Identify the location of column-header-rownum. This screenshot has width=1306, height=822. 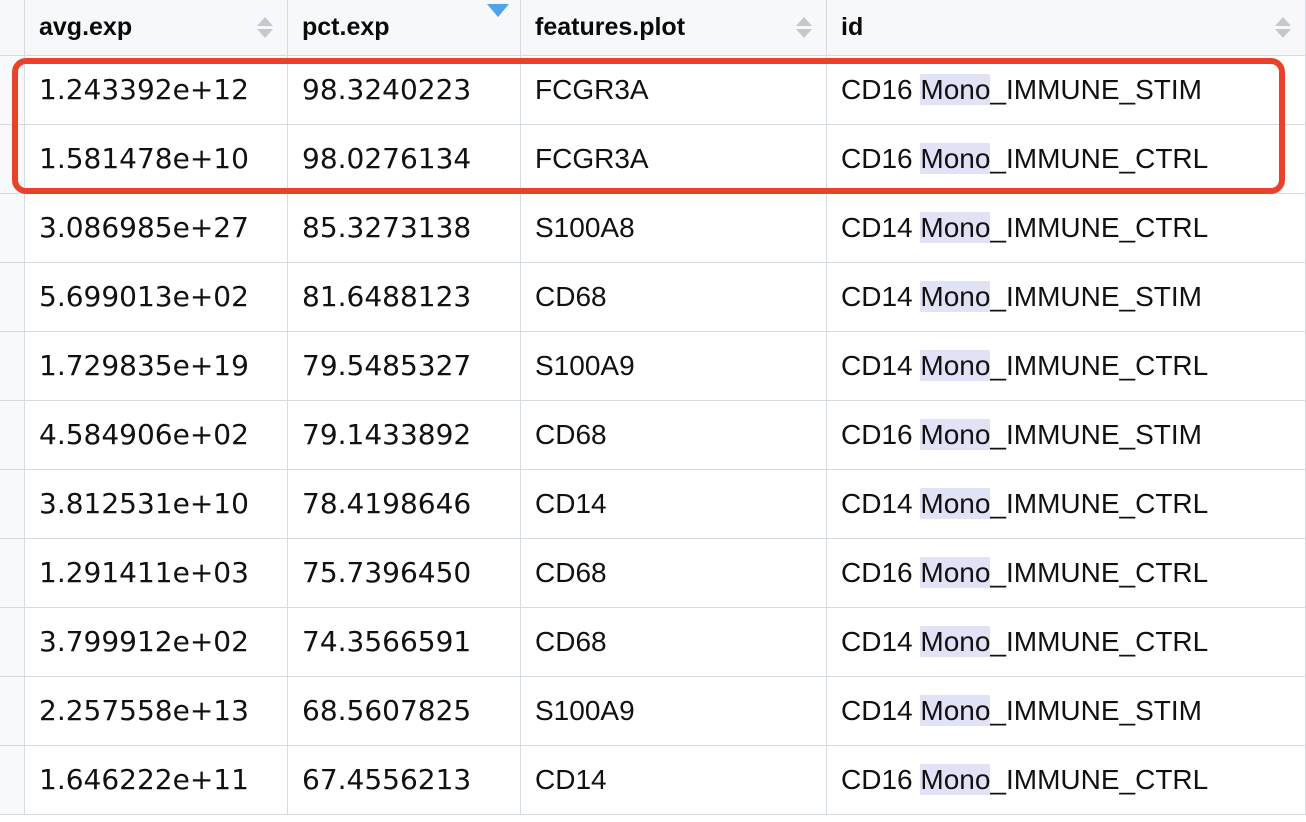
(12, 28).